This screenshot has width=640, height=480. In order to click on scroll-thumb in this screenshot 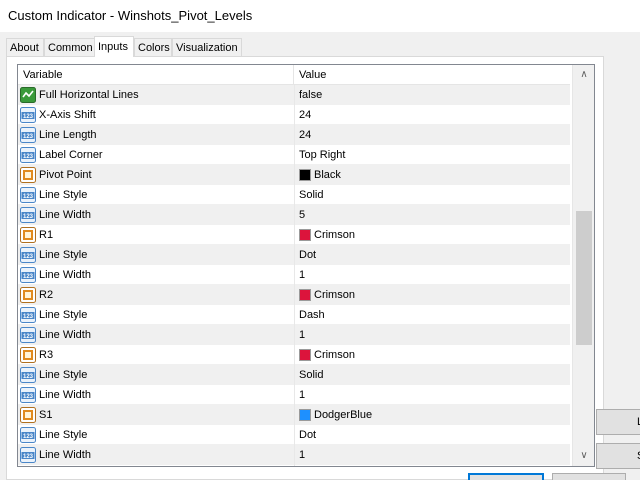, I will do `click(584, 278)`.